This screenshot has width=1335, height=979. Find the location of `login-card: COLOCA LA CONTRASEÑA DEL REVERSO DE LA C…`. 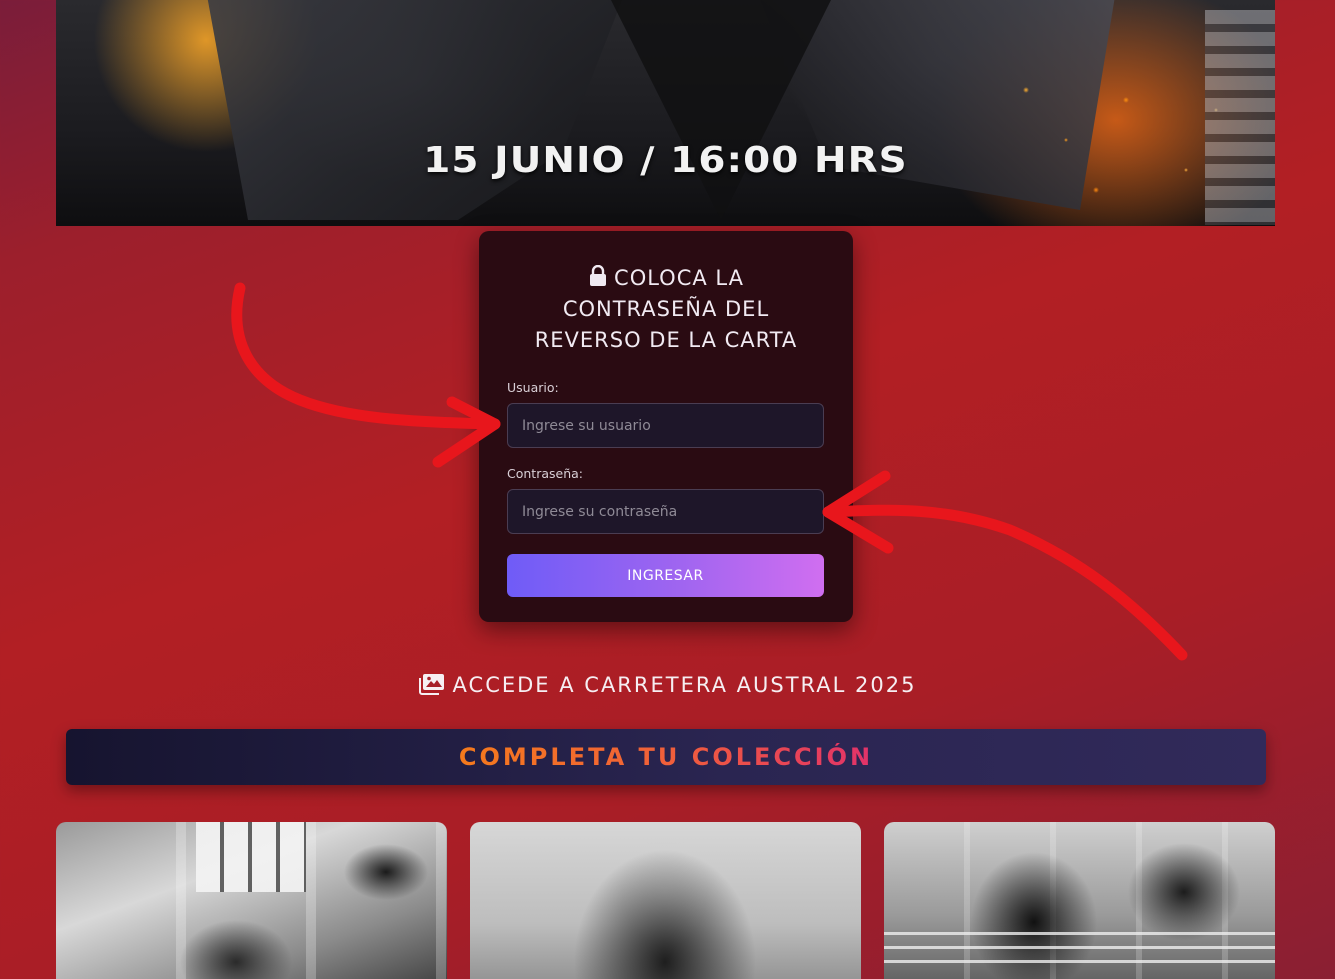

login-card: COLOCA LA CONTRASEÑA DEL REVERSO DE LA C… is located at coordinates (666, 426).